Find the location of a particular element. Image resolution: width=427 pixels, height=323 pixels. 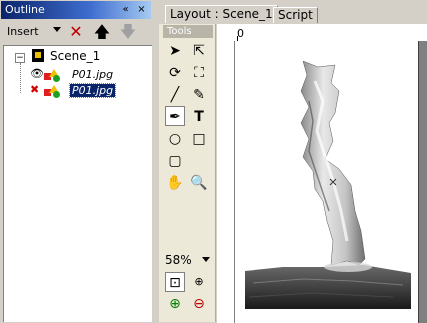

close-icon: × is located at coordinates (141, 9).